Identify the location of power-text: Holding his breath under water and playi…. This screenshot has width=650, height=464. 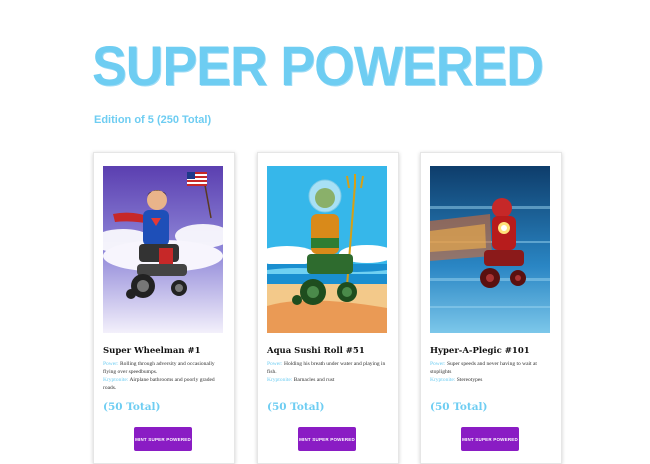
(326, 368).